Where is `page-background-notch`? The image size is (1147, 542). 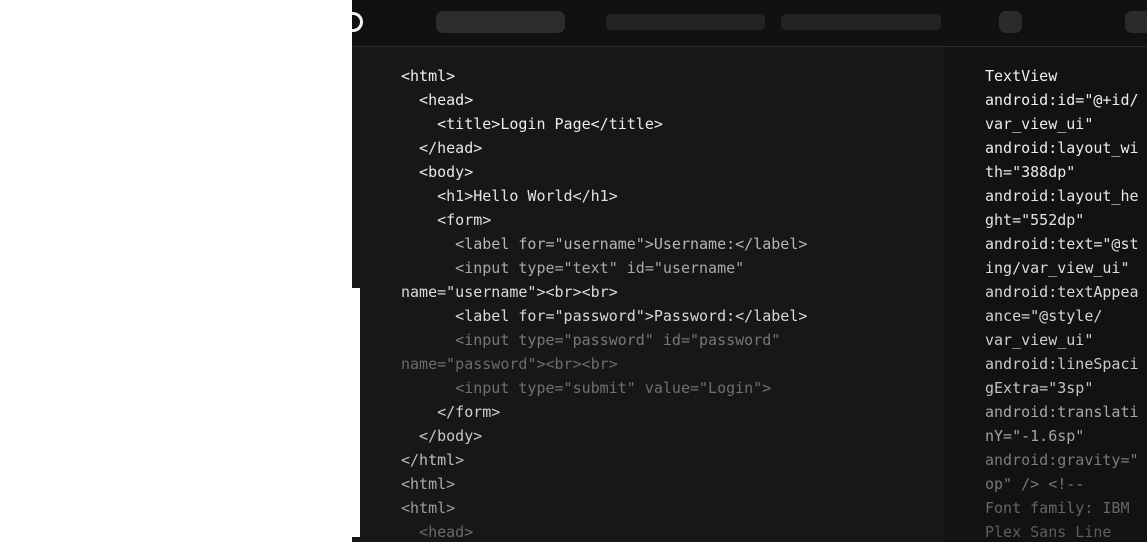 page-background-notch is located at coordinates (356, 412).